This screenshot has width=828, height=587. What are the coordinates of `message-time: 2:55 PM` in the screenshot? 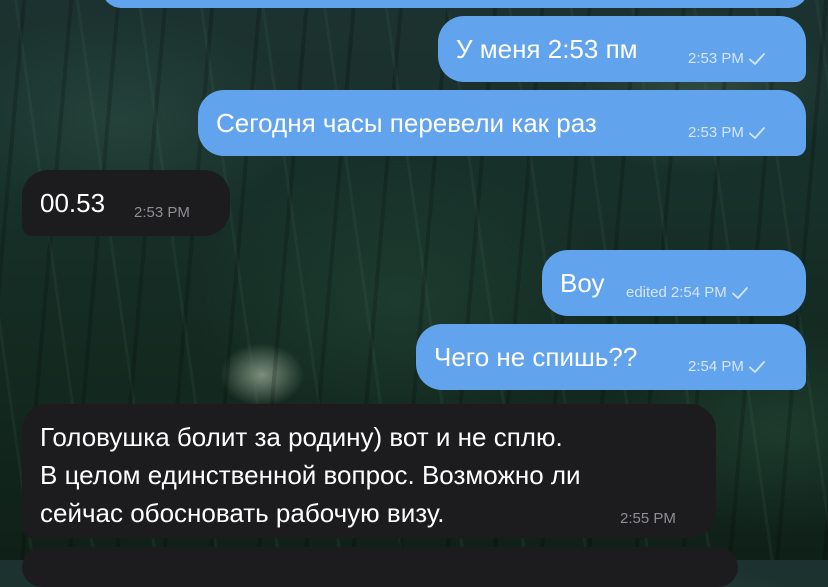 It's located at (648, 518).